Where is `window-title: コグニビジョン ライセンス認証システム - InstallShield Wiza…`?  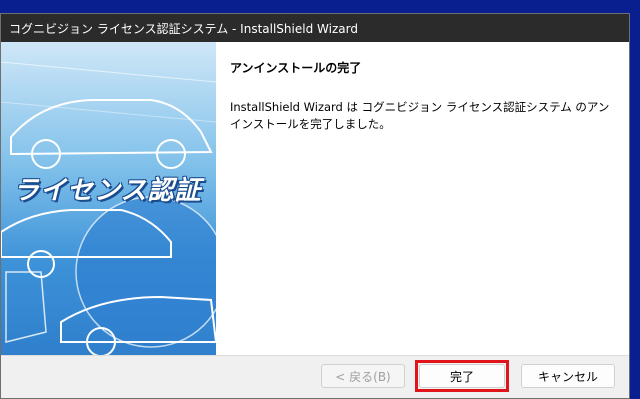
window-title: コグニビジョン ライセンス認証システム - InstallShield Wiza… is located at coordinates (183, 29).